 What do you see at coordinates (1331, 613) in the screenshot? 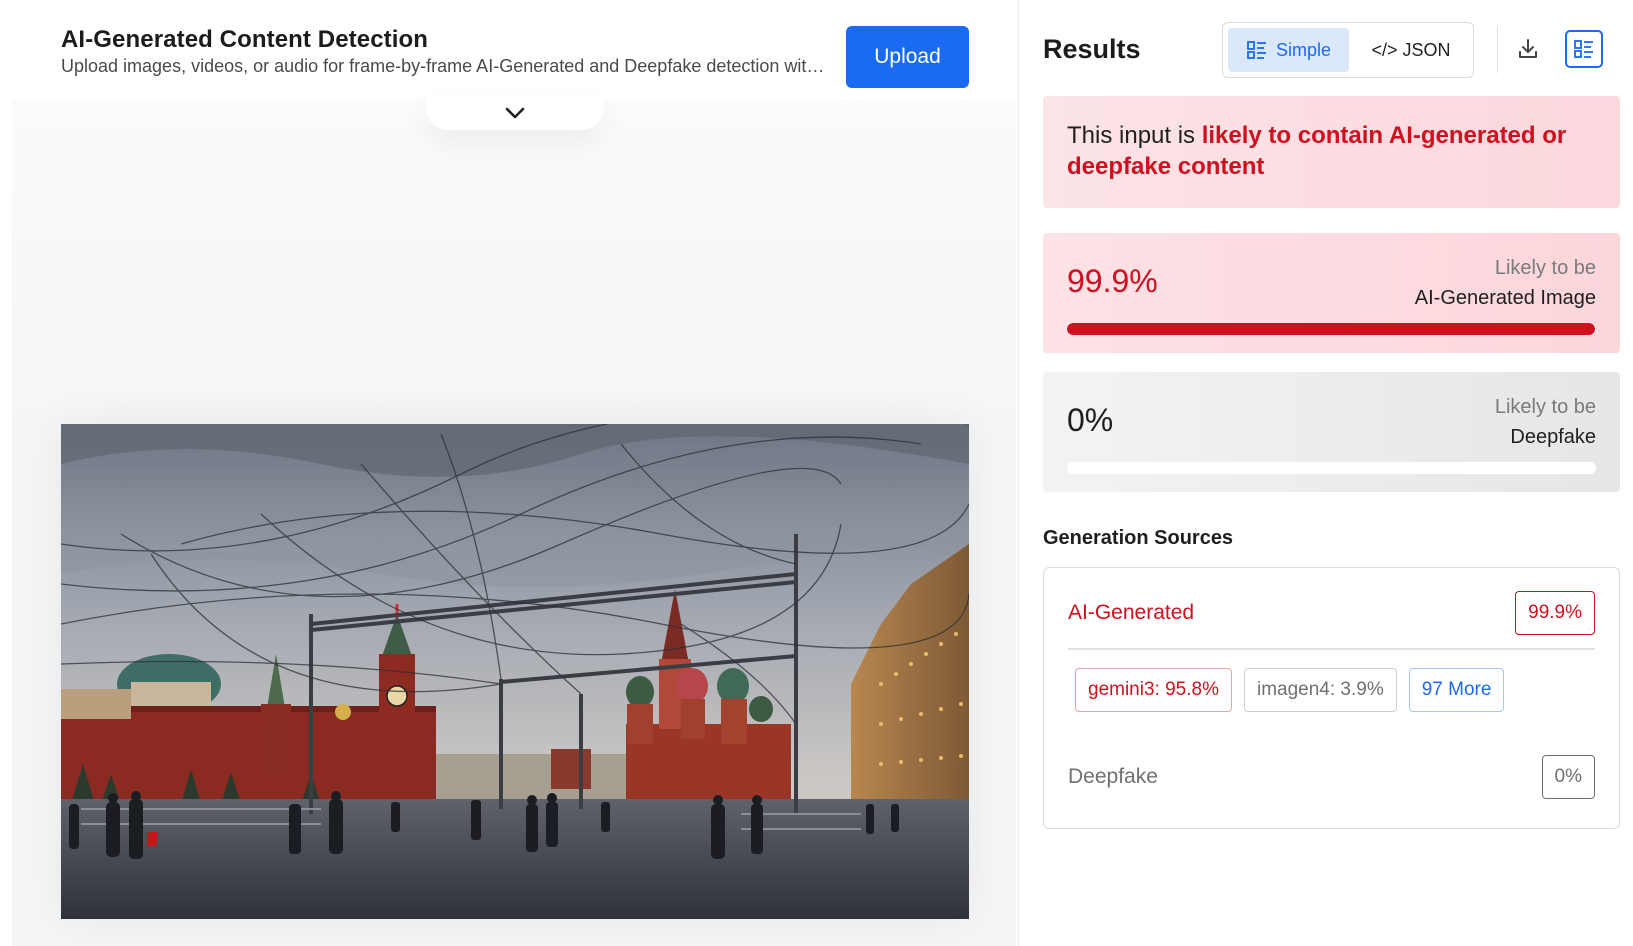
I see `ai-generated-source-row: AI-Generated 99.9%` at bounding box center [1331, 613].